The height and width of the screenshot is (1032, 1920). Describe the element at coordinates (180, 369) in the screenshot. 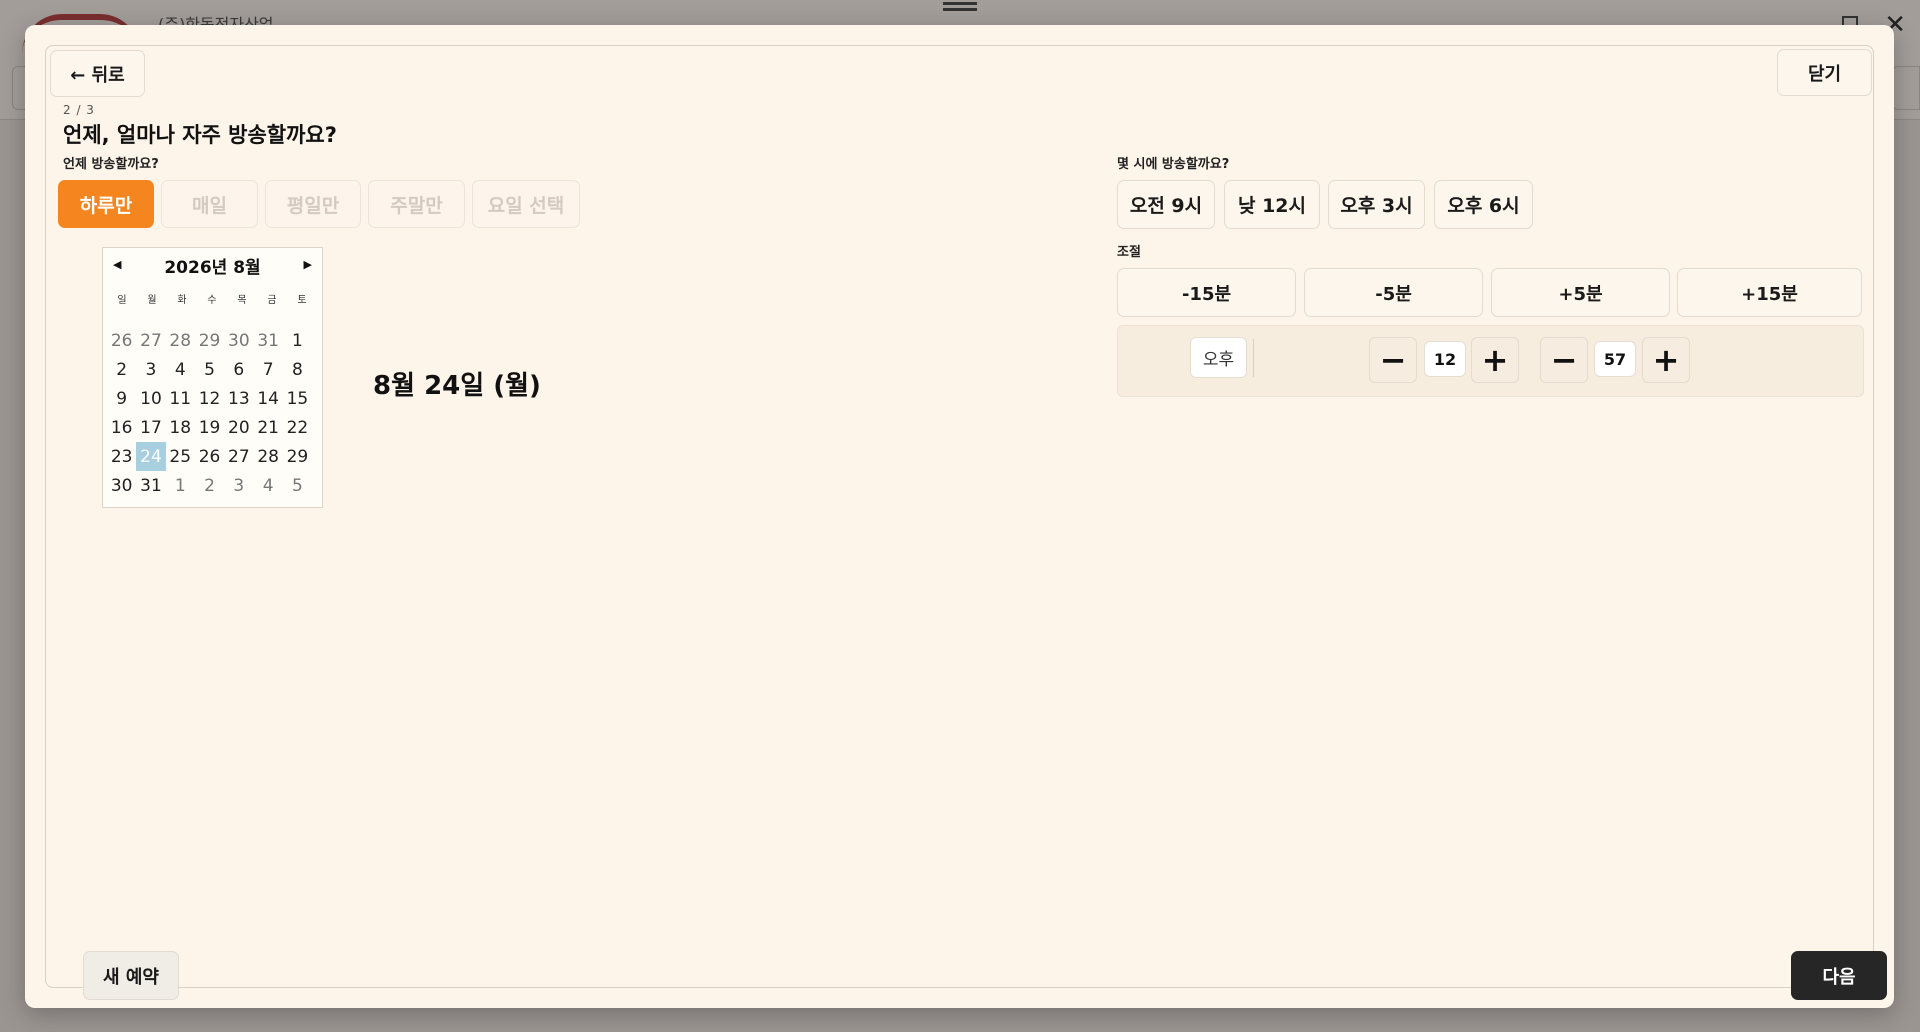

I see `calendar-day: 4` at that location.